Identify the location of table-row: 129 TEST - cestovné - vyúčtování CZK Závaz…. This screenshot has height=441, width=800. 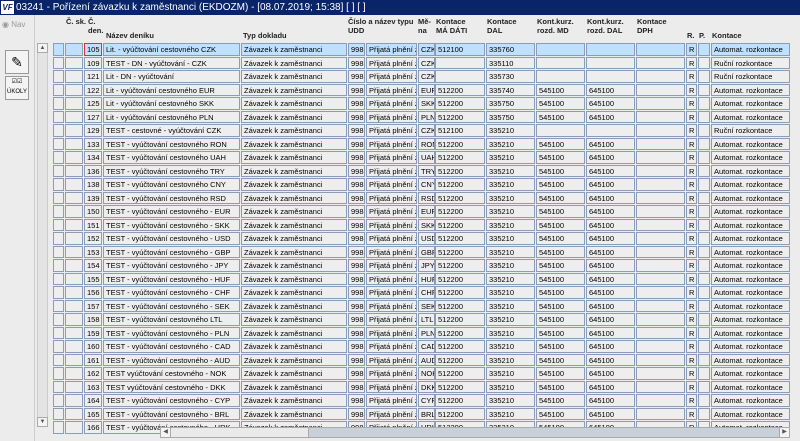
(400, 131).